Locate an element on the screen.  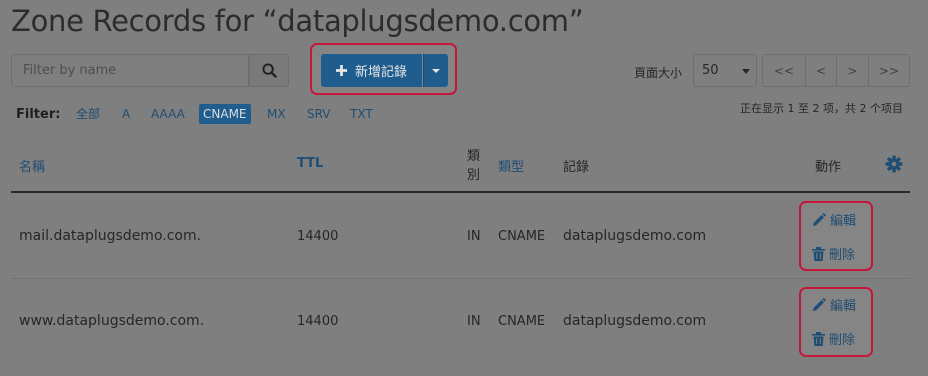
column-header-record: 記錄 is located at coordinates (576, 167).